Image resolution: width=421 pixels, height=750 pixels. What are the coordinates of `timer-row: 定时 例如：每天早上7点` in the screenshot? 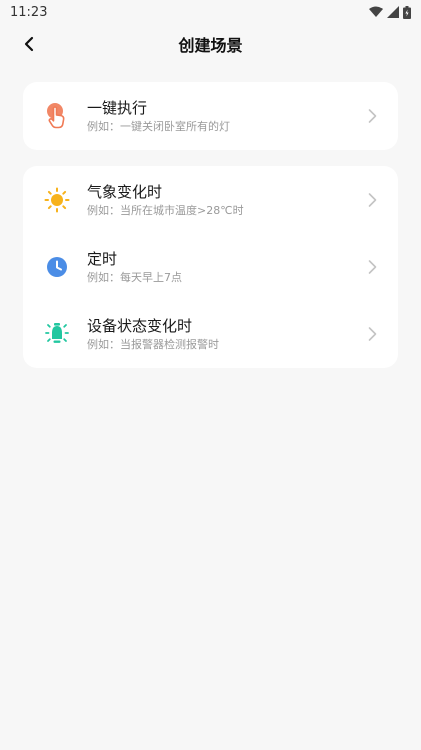 It's located at (210, 266).